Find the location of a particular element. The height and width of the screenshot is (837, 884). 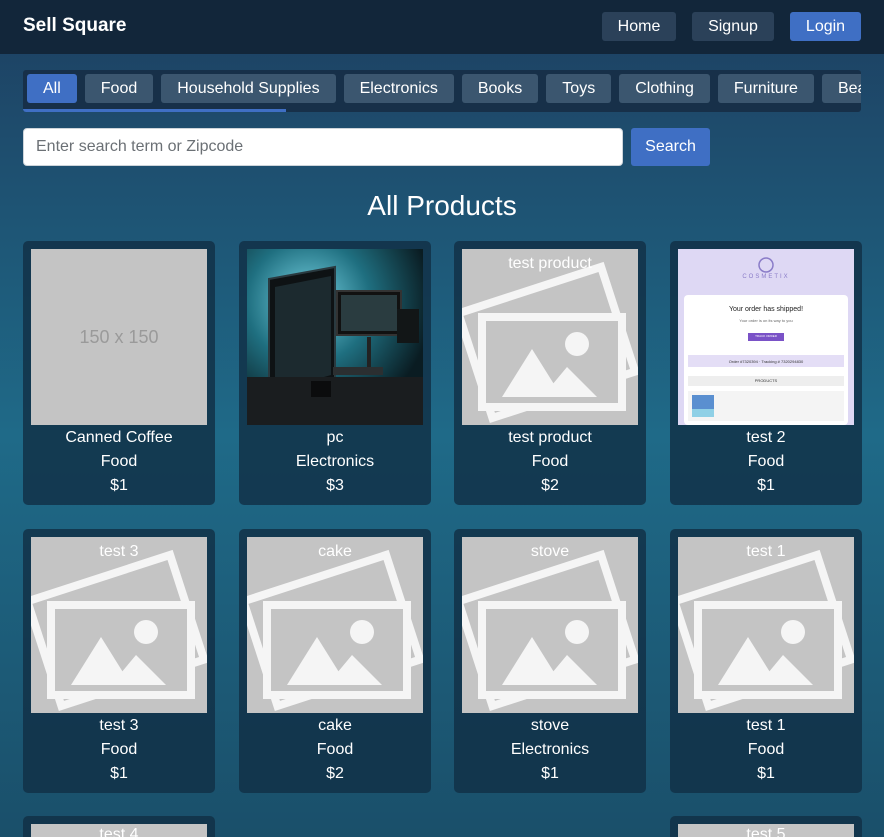

desk-setup-photo is located at coordinates (335, 337).